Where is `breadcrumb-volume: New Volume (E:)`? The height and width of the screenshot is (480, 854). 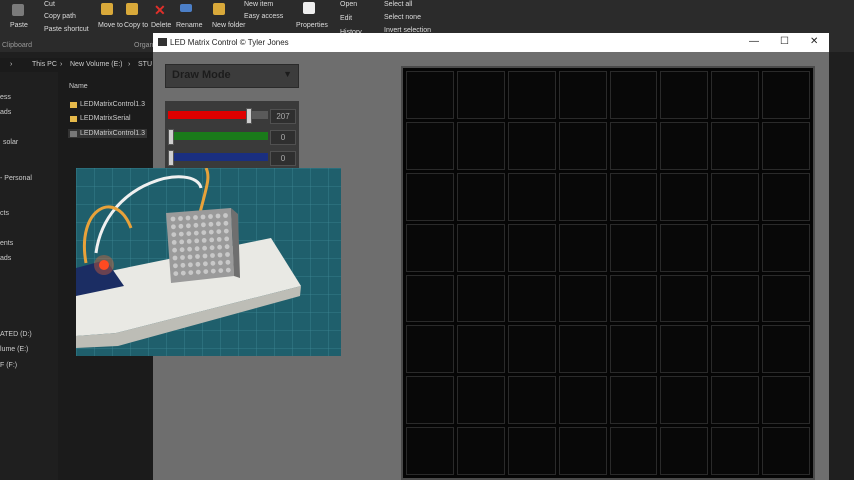 breadcrumb-volume: New Volume (E:) is located at coordinates (96, 65).